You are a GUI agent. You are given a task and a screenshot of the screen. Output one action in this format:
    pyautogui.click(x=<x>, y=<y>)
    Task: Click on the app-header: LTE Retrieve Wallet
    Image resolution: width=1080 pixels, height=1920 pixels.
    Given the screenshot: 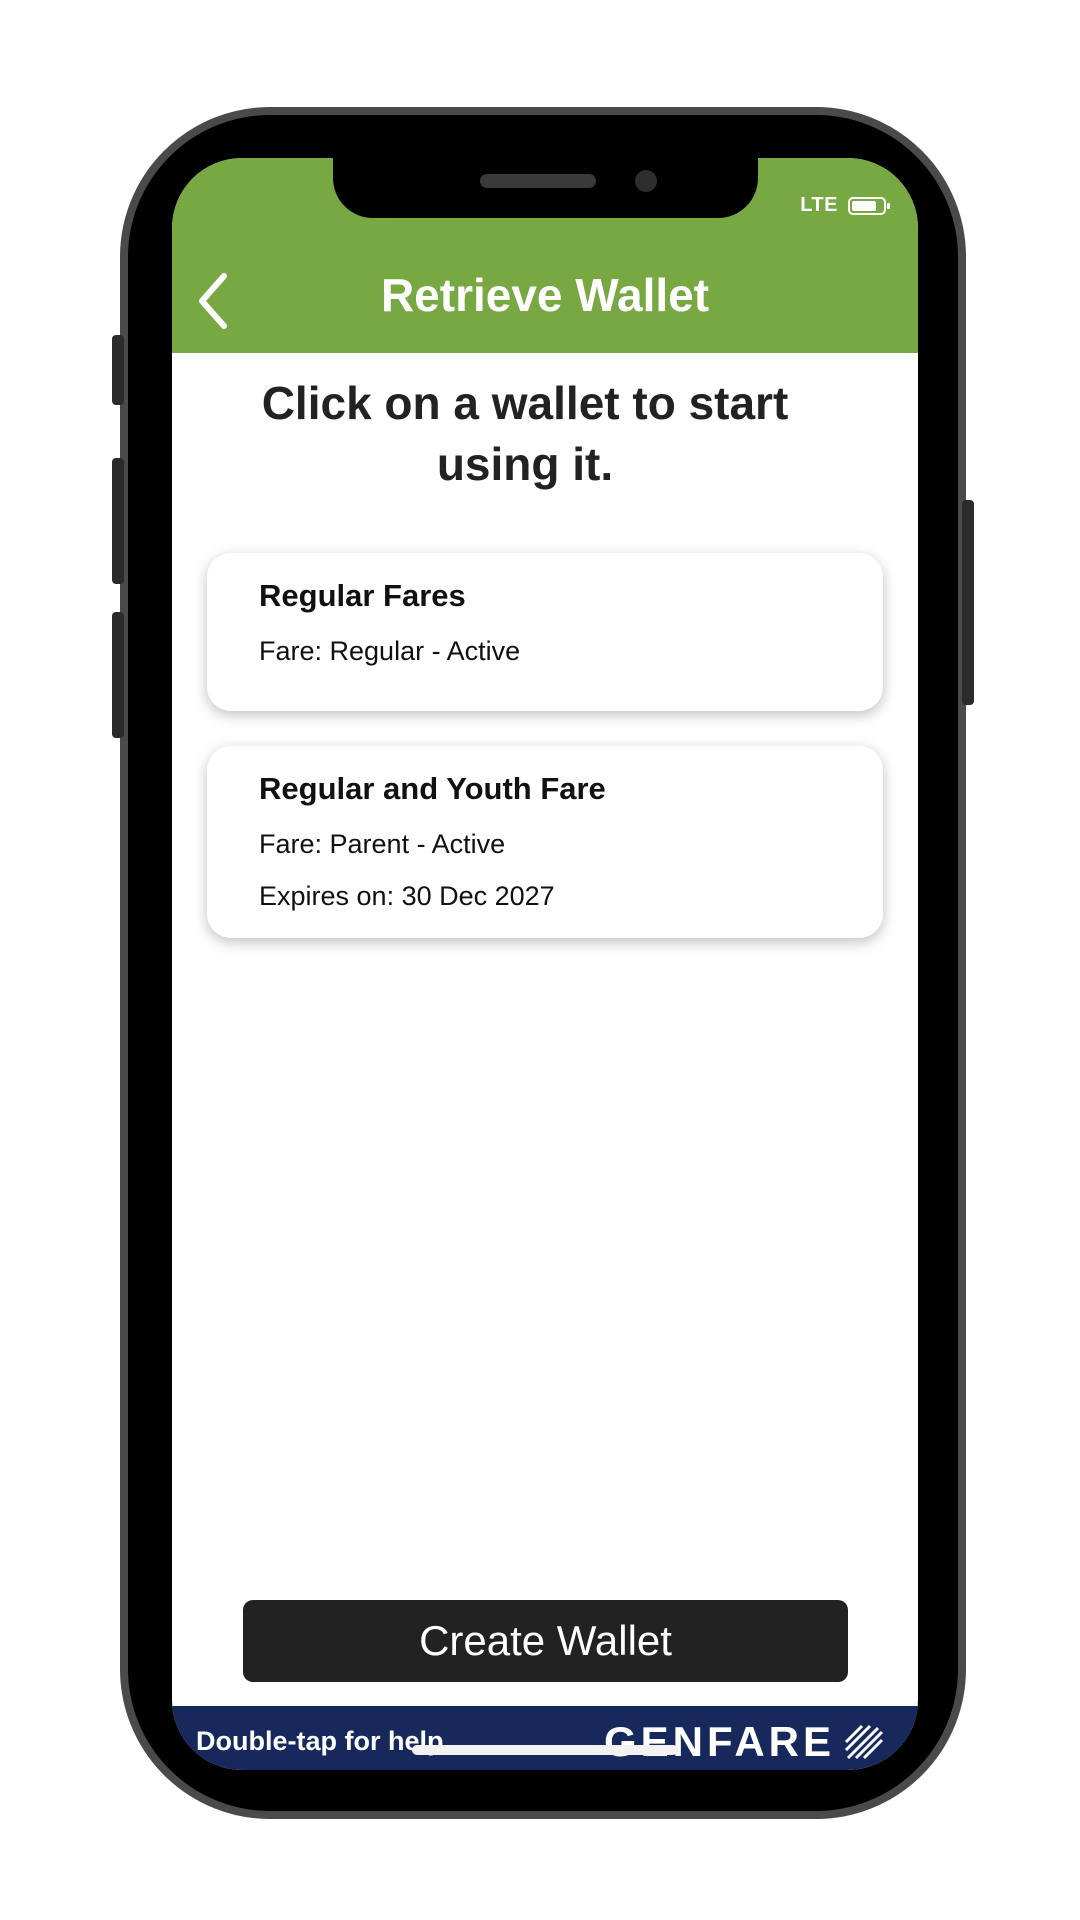 What is the action you would take?
    pyautogui.click(x=545, y=255)
    